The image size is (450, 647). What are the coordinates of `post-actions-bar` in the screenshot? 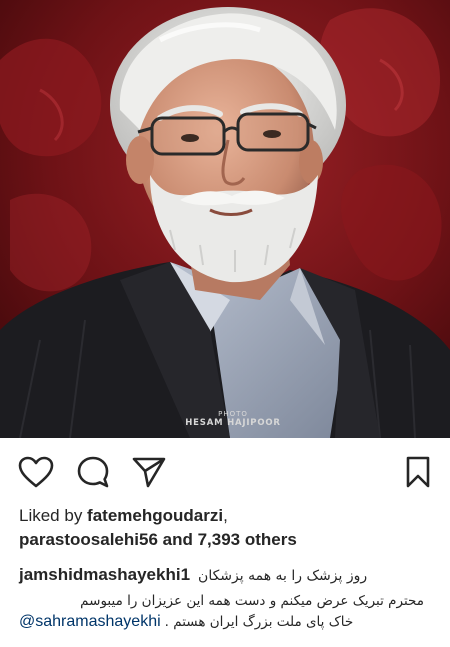 It's located at (225, 472).